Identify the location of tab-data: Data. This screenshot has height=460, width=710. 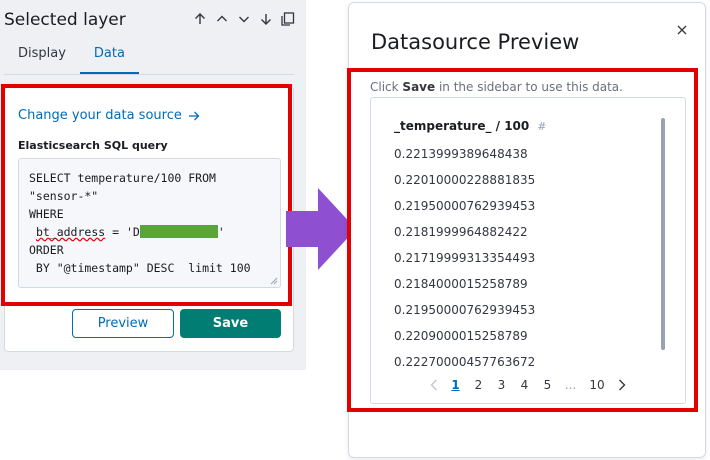
(109, 57).